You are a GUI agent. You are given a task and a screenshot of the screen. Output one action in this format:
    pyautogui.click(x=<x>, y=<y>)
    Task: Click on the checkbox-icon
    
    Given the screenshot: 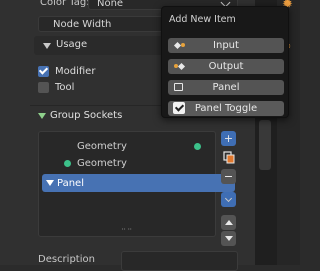 What is the action you would take?
    pyautogui.click(x=179, y=108)
    